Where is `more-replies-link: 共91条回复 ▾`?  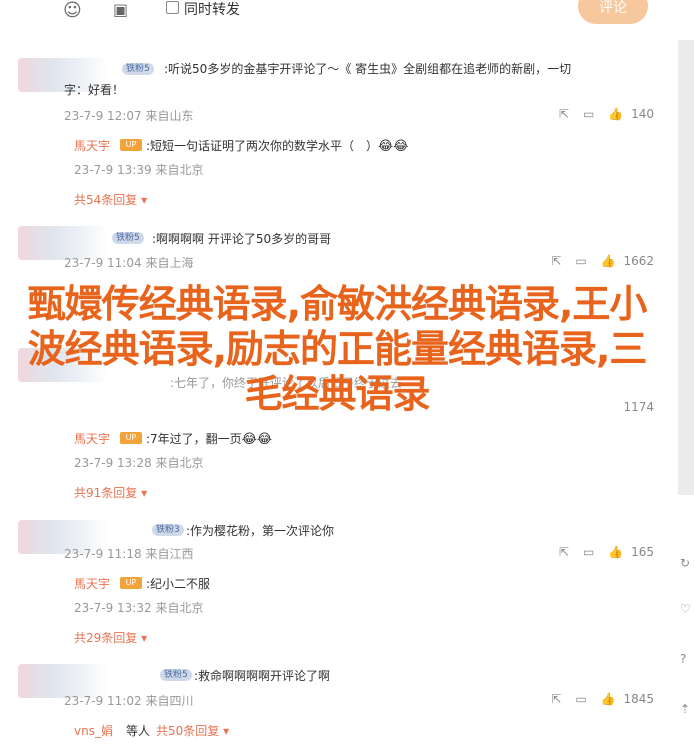 more-replies-link: 共91条回复 ▾ is located at coordinates (110, 492).